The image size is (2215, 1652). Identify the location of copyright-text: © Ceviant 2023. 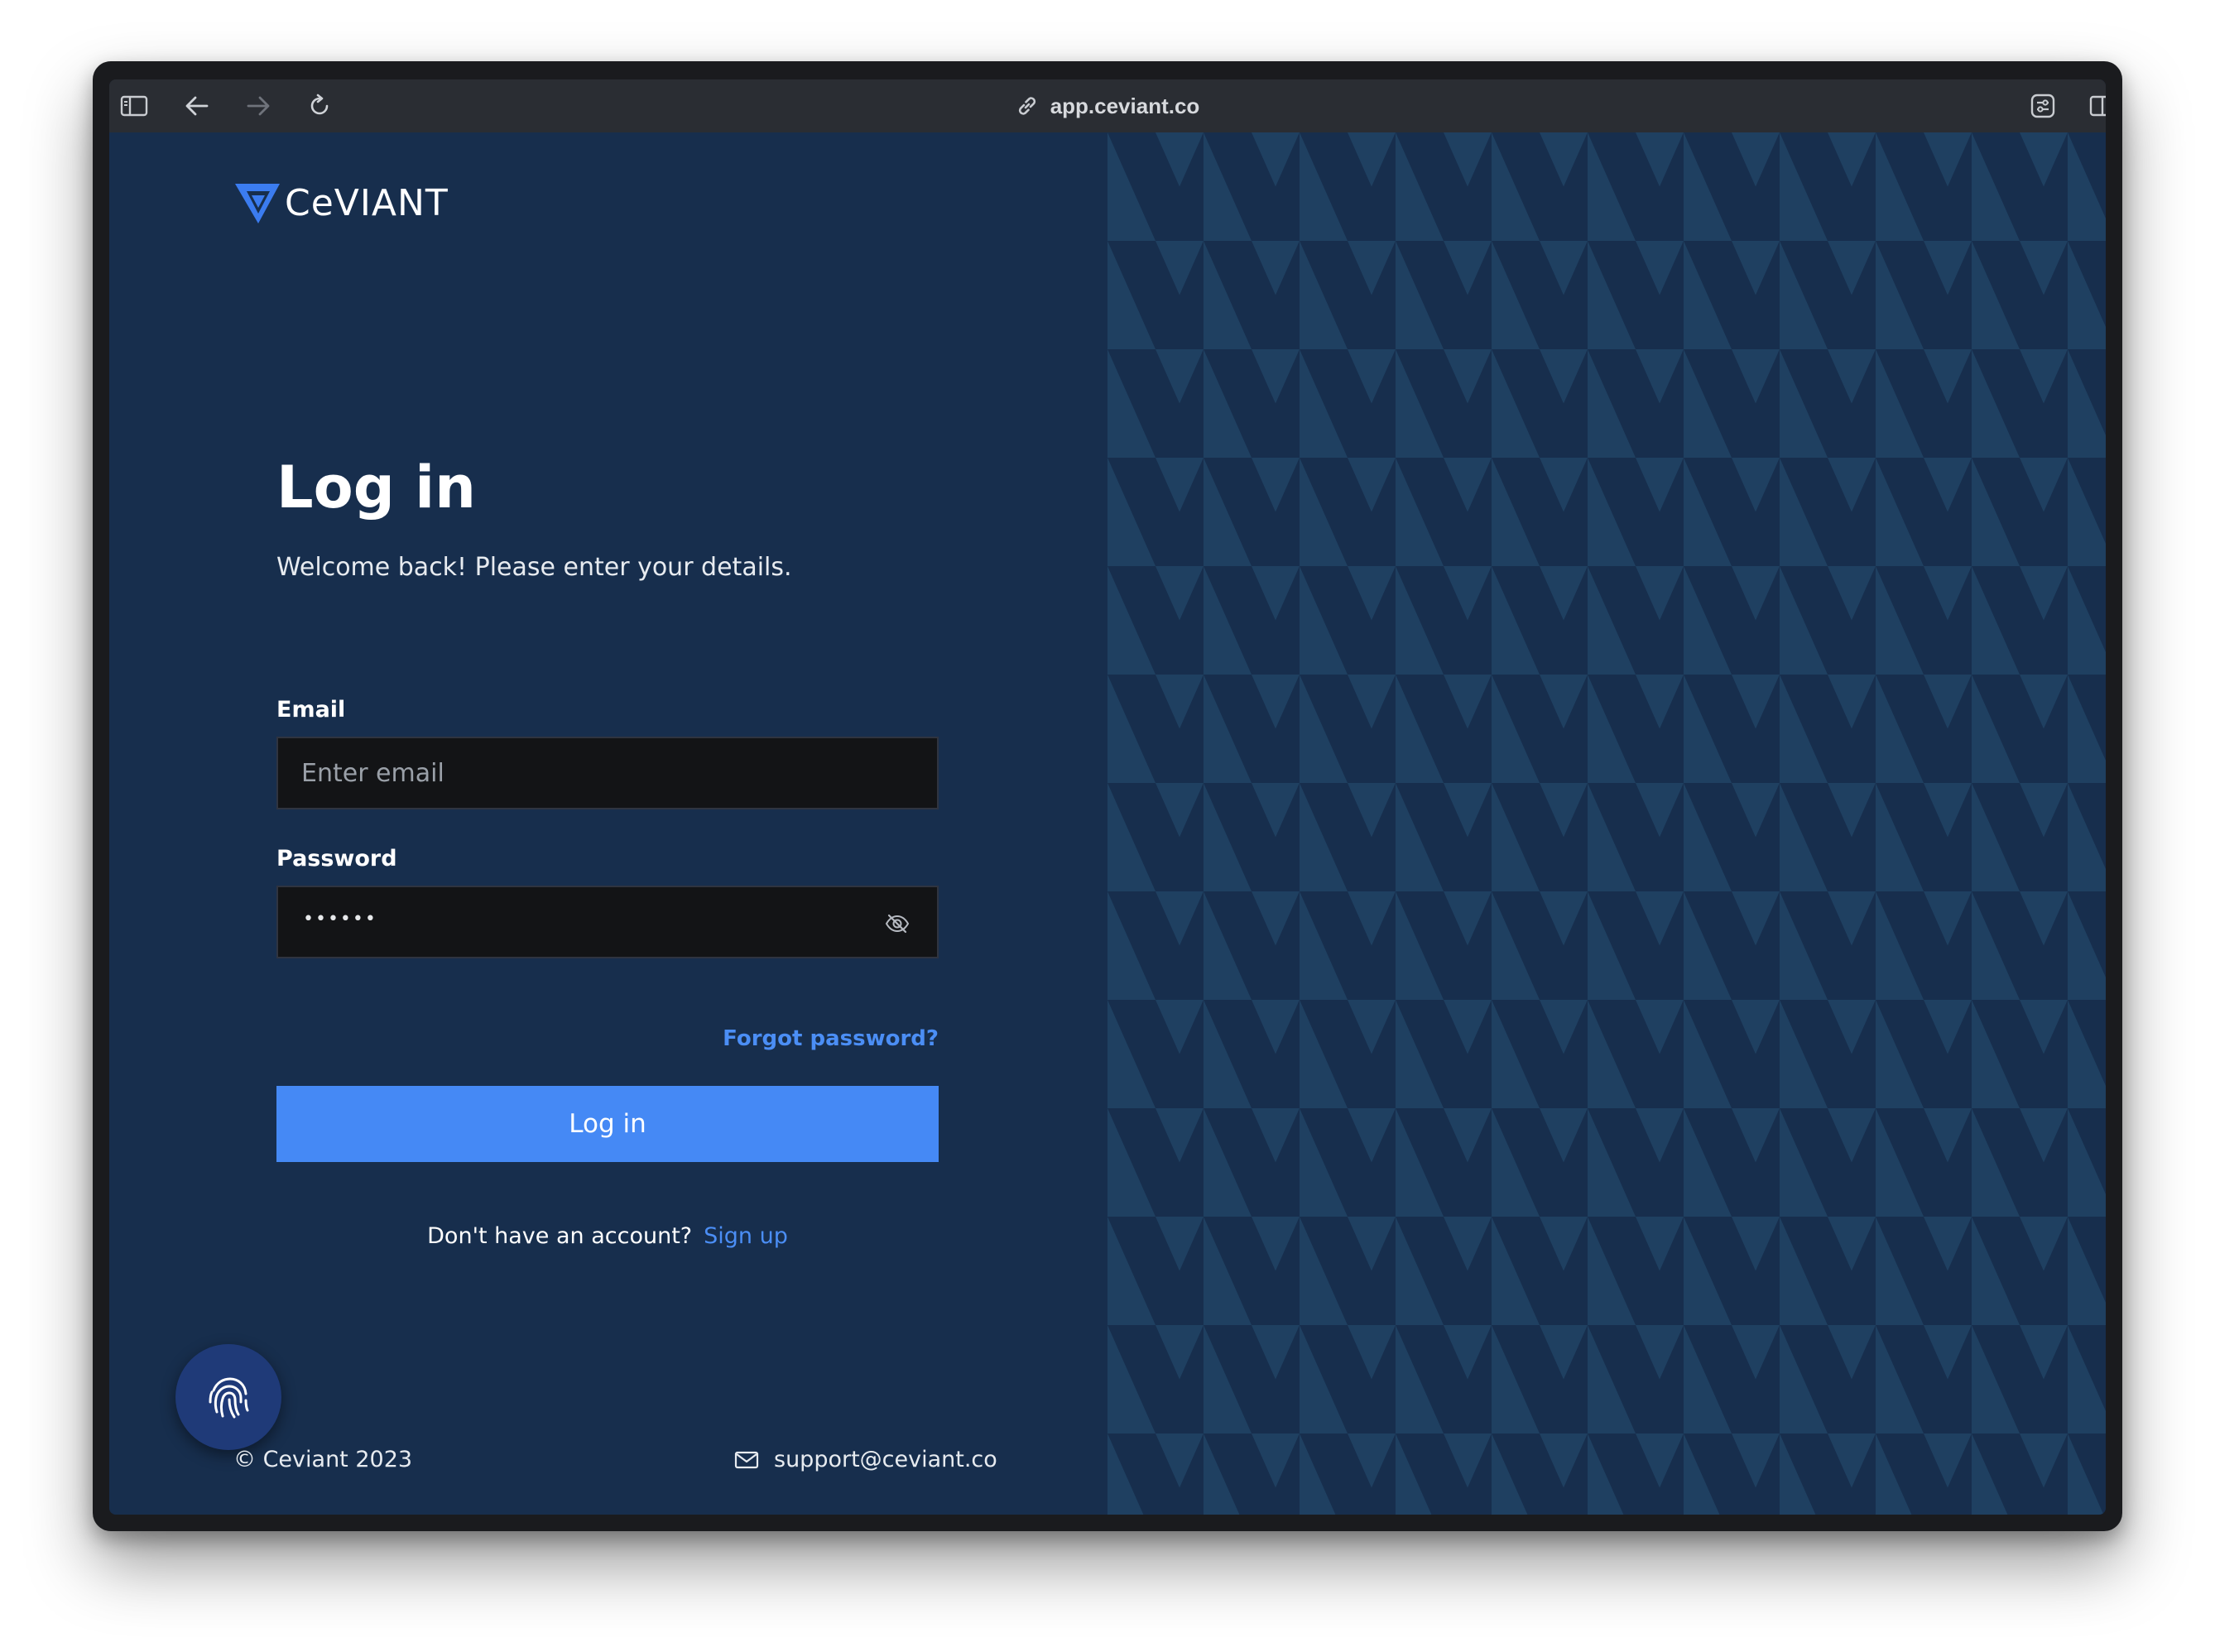
(323, 1459).